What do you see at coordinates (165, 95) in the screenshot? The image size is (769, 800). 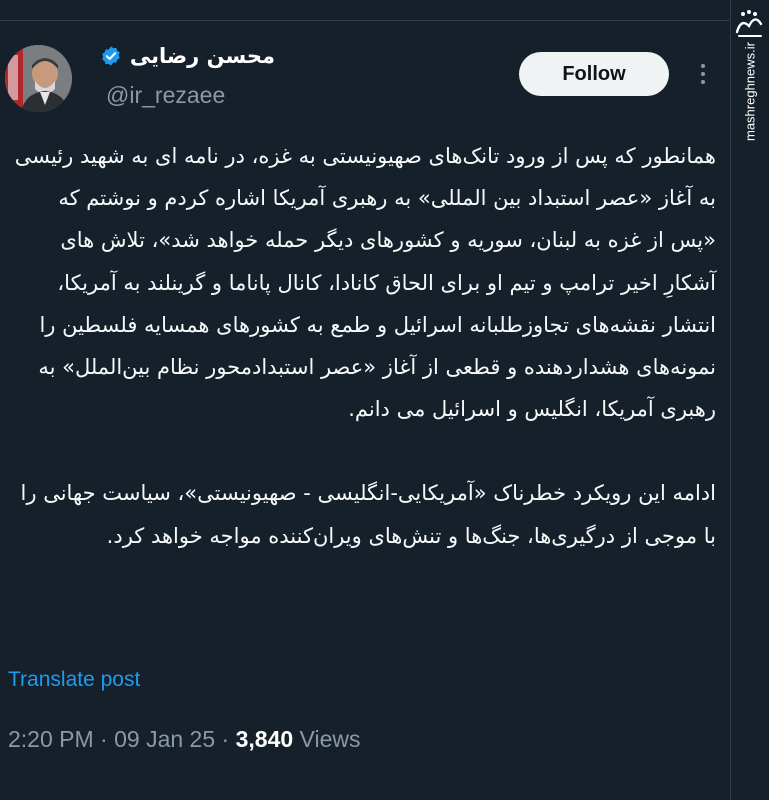 I see `author-handle: @ir_rezaee` at bounding box center [165, 95].